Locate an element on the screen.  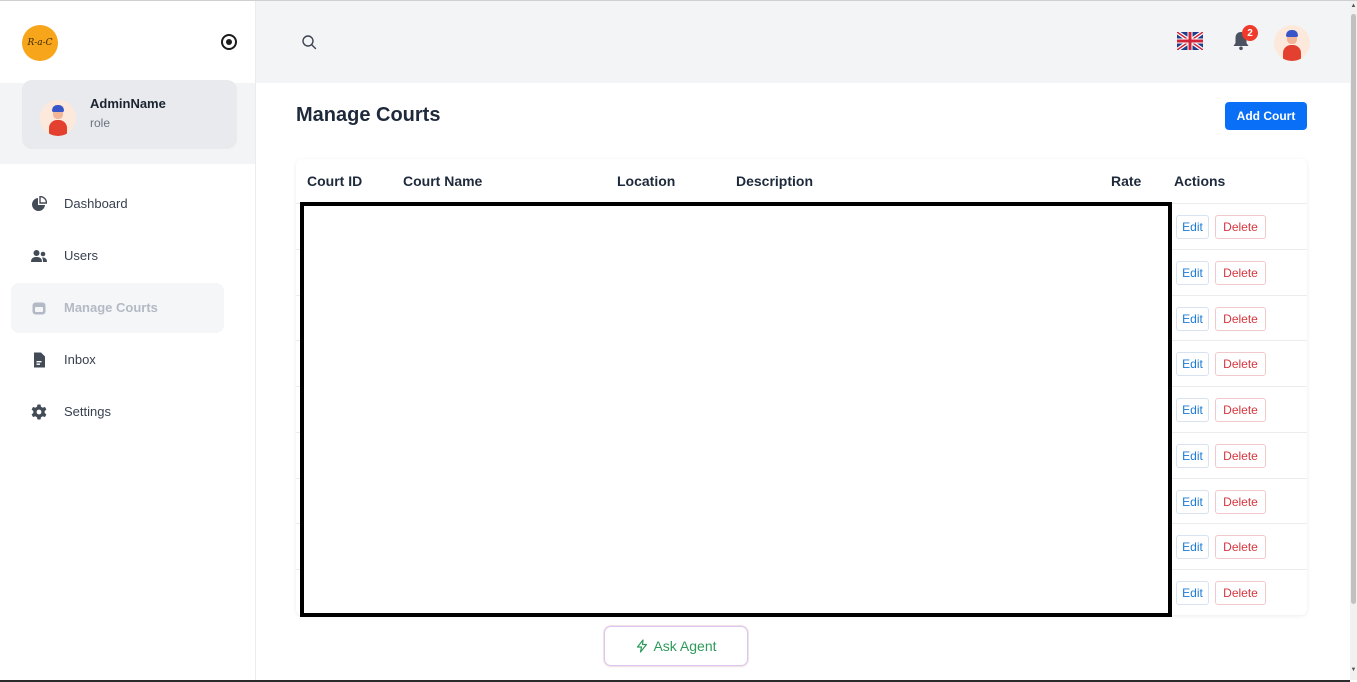
page-title: Manage Courts is located at coordinates (368, 115).